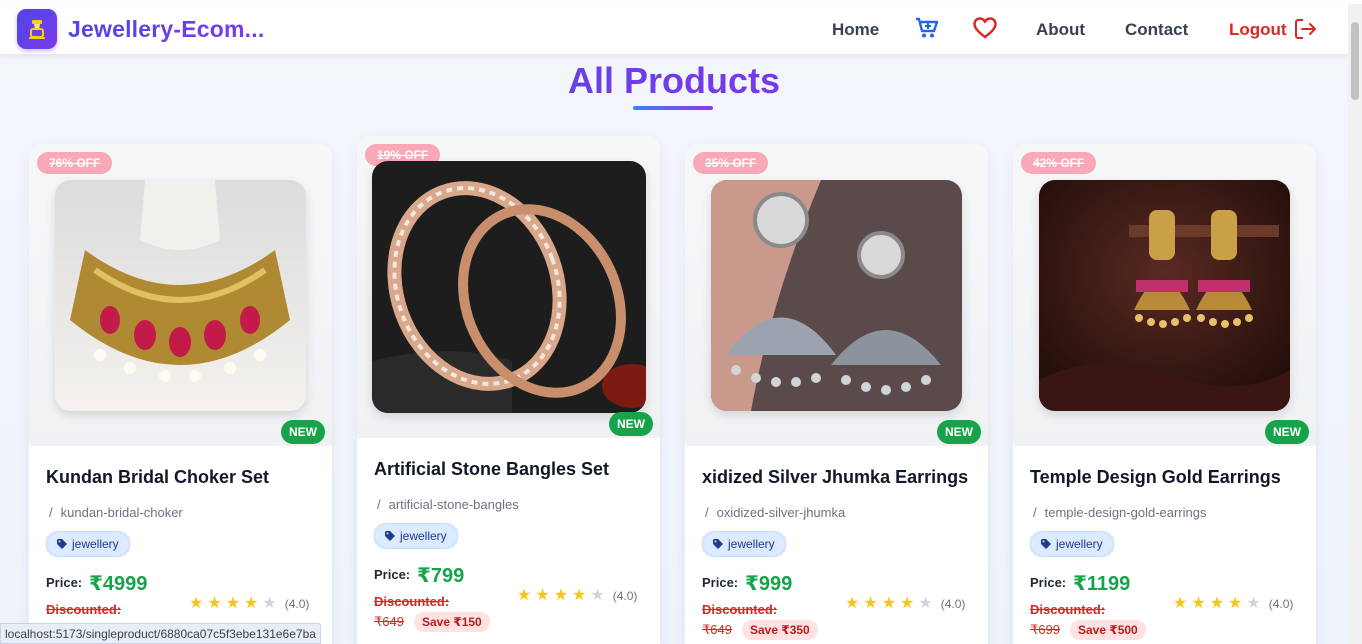  I want to click on scrollbar-thumb, so click(1355, 61).